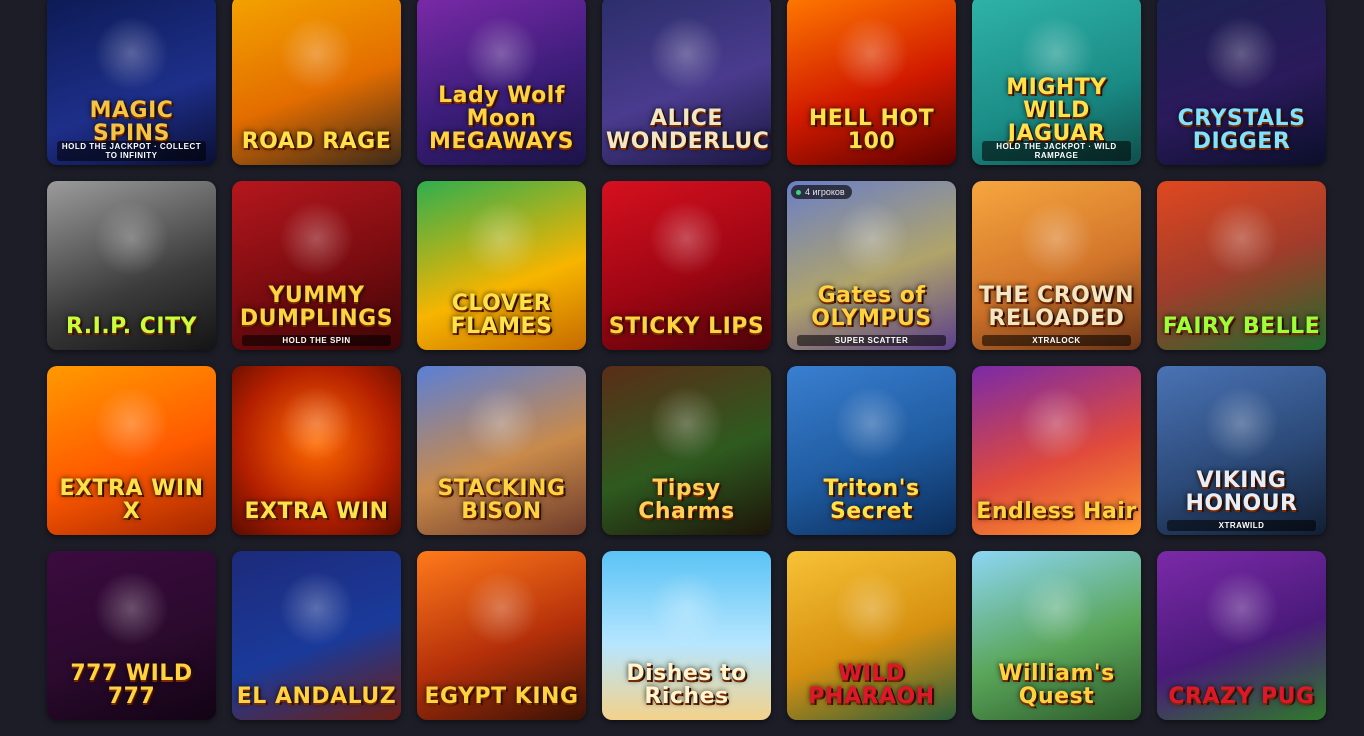 This screenshot has height=736, width=1364. Describe the element at coordinates (1241, 696) in the screenshot. I see `game-title: CRAZY PUG` at that location.